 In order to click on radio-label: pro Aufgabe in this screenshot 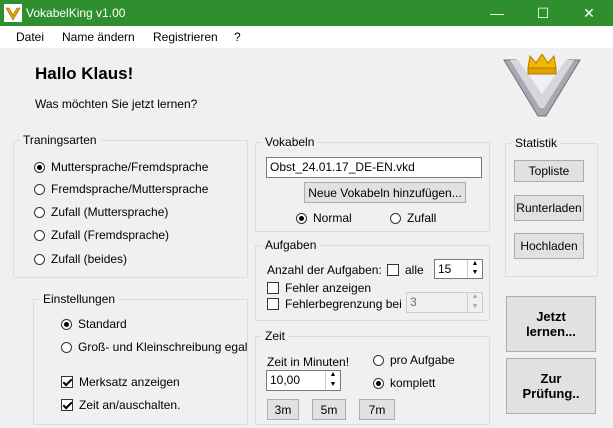, I will do `click(422, 360)`.